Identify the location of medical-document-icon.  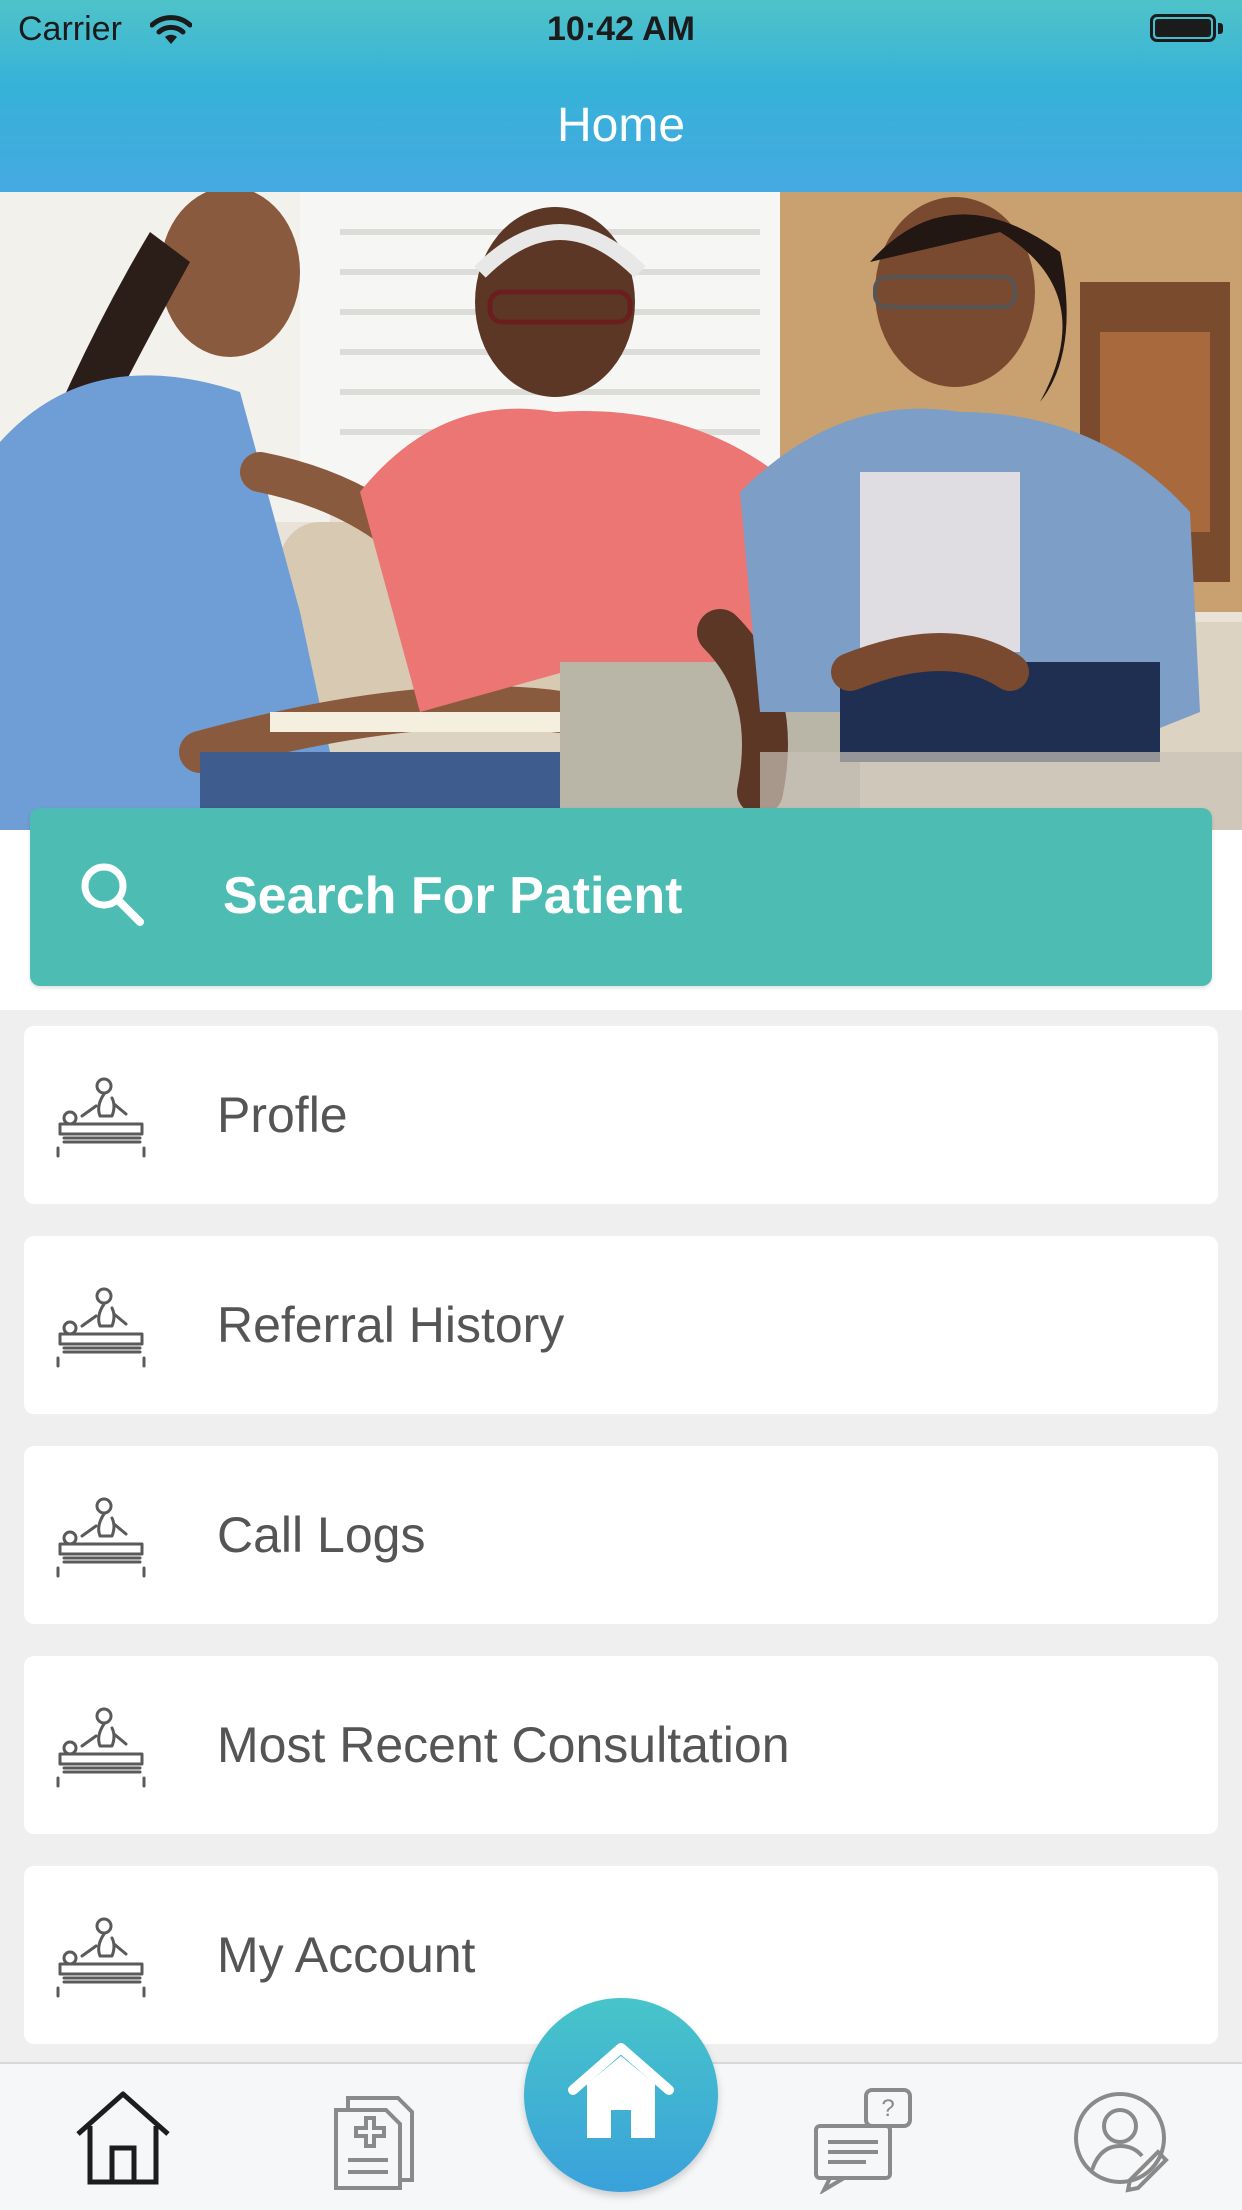
(374, 2143).